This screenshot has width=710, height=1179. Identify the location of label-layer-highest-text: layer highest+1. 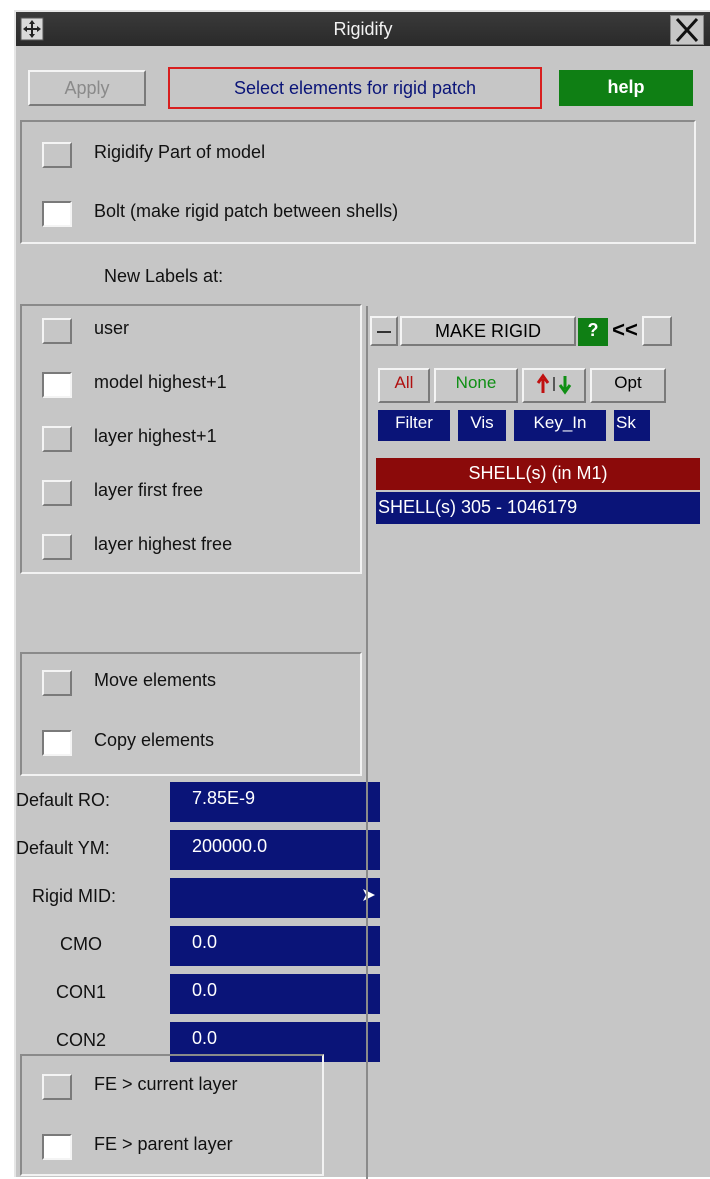
(155, 436).